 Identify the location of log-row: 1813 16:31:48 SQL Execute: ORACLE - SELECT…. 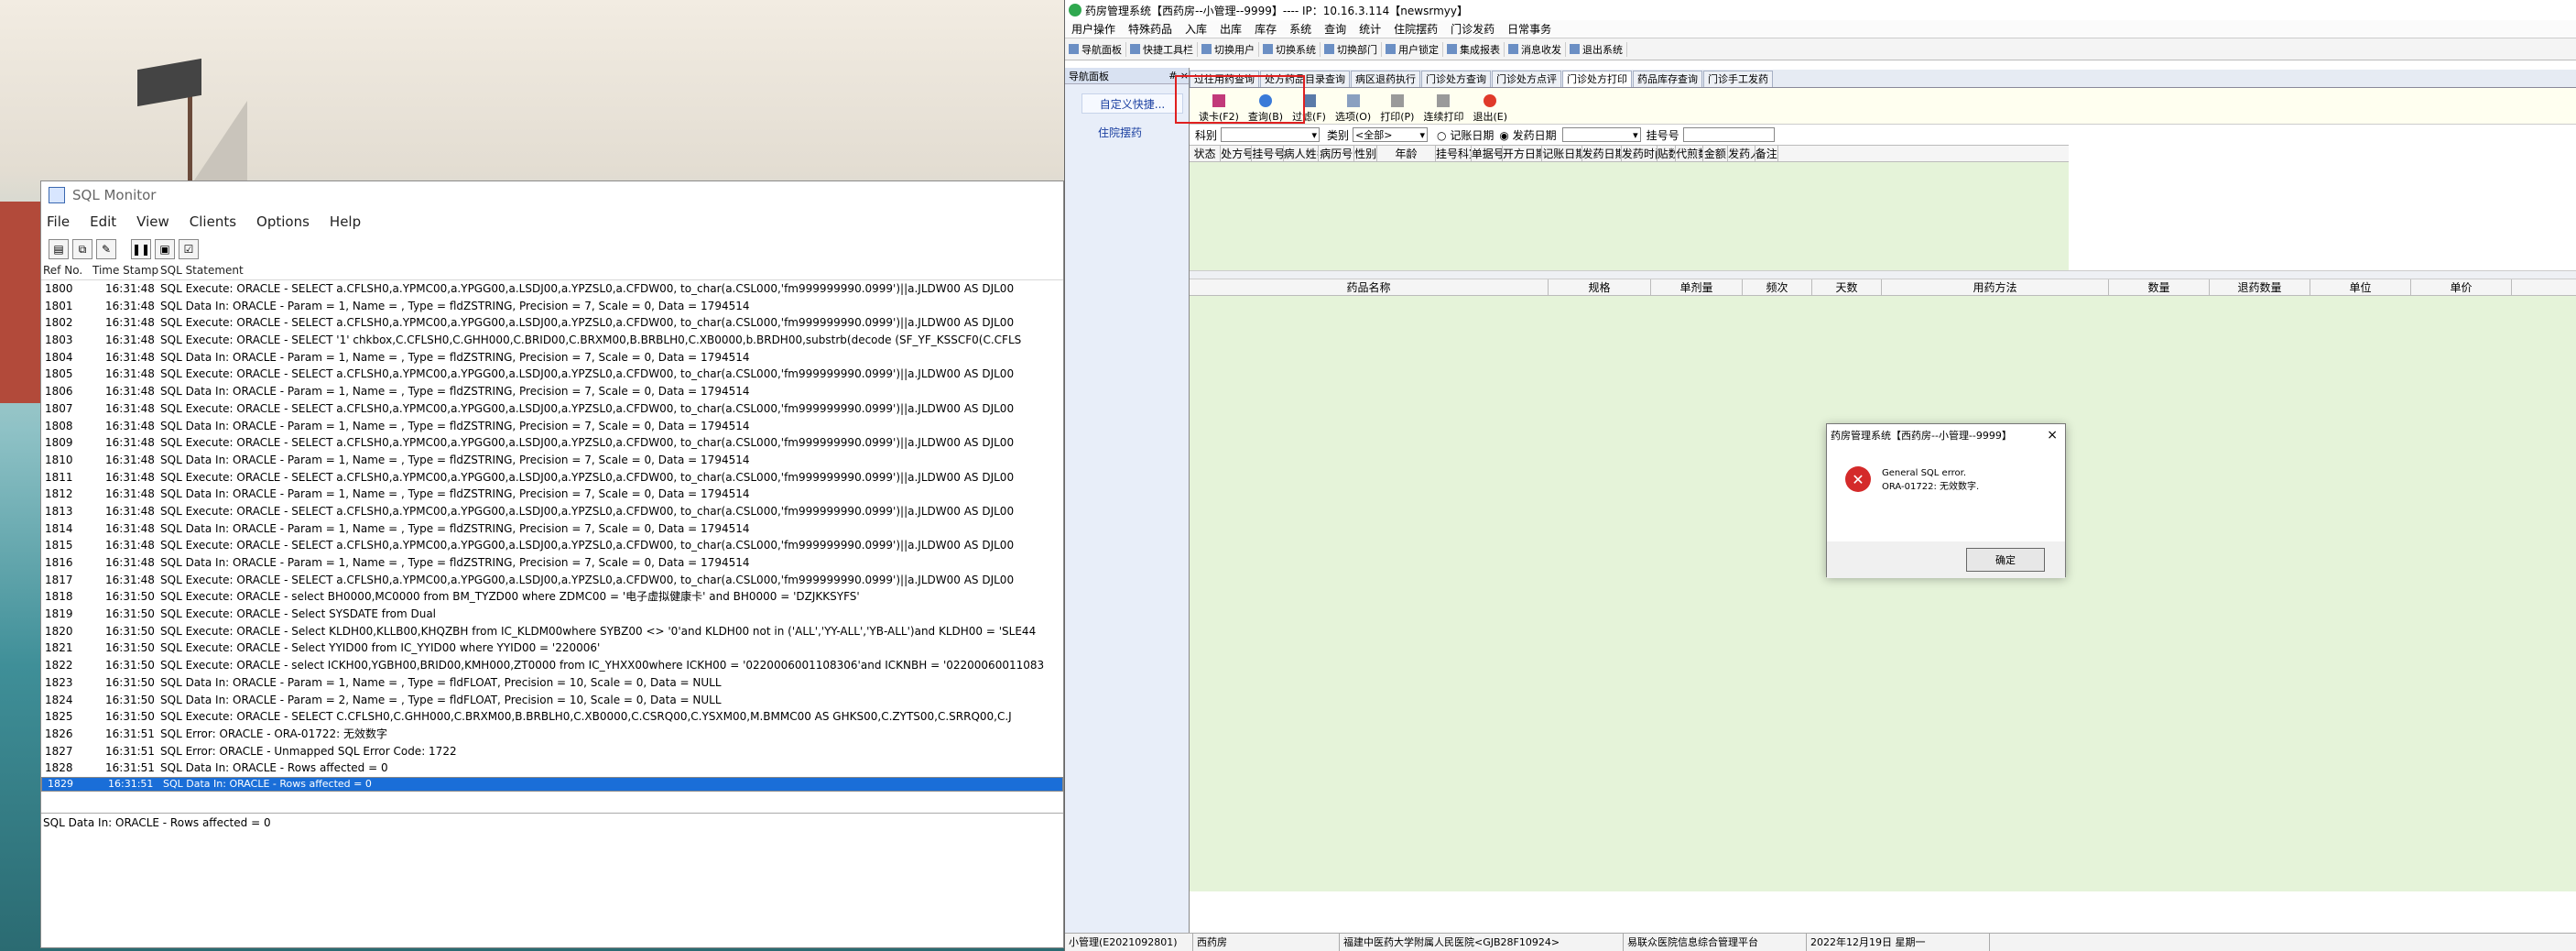
(552, 512).